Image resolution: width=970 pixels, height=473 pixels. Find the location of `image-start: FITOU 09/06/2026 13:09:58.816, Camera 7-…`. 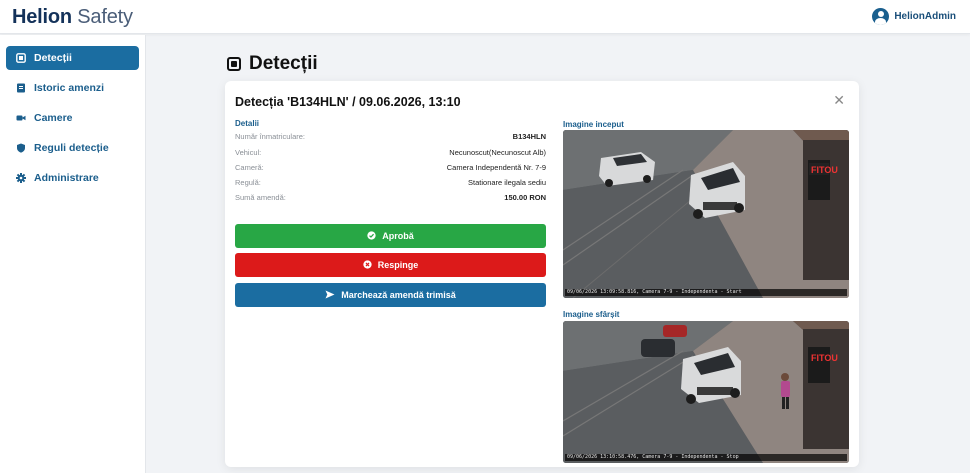

image-start: FITOU 09/06/2026 13:09:58.816, Camera 7-… is located at coordinates (706, 214).